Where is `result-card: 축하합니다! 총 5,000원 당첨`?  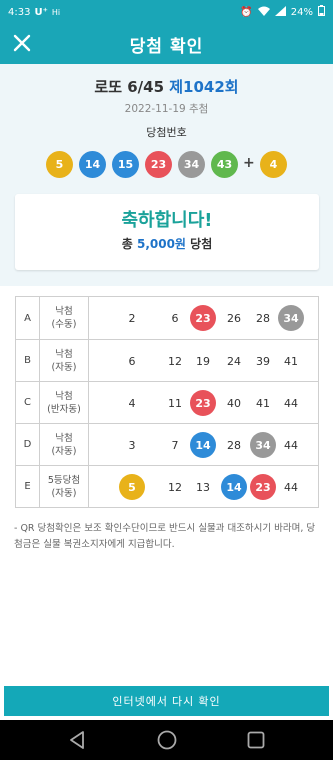
result-card: 축하합니다! 총 5,000원 당첨 is located at coordinates (167, 232).